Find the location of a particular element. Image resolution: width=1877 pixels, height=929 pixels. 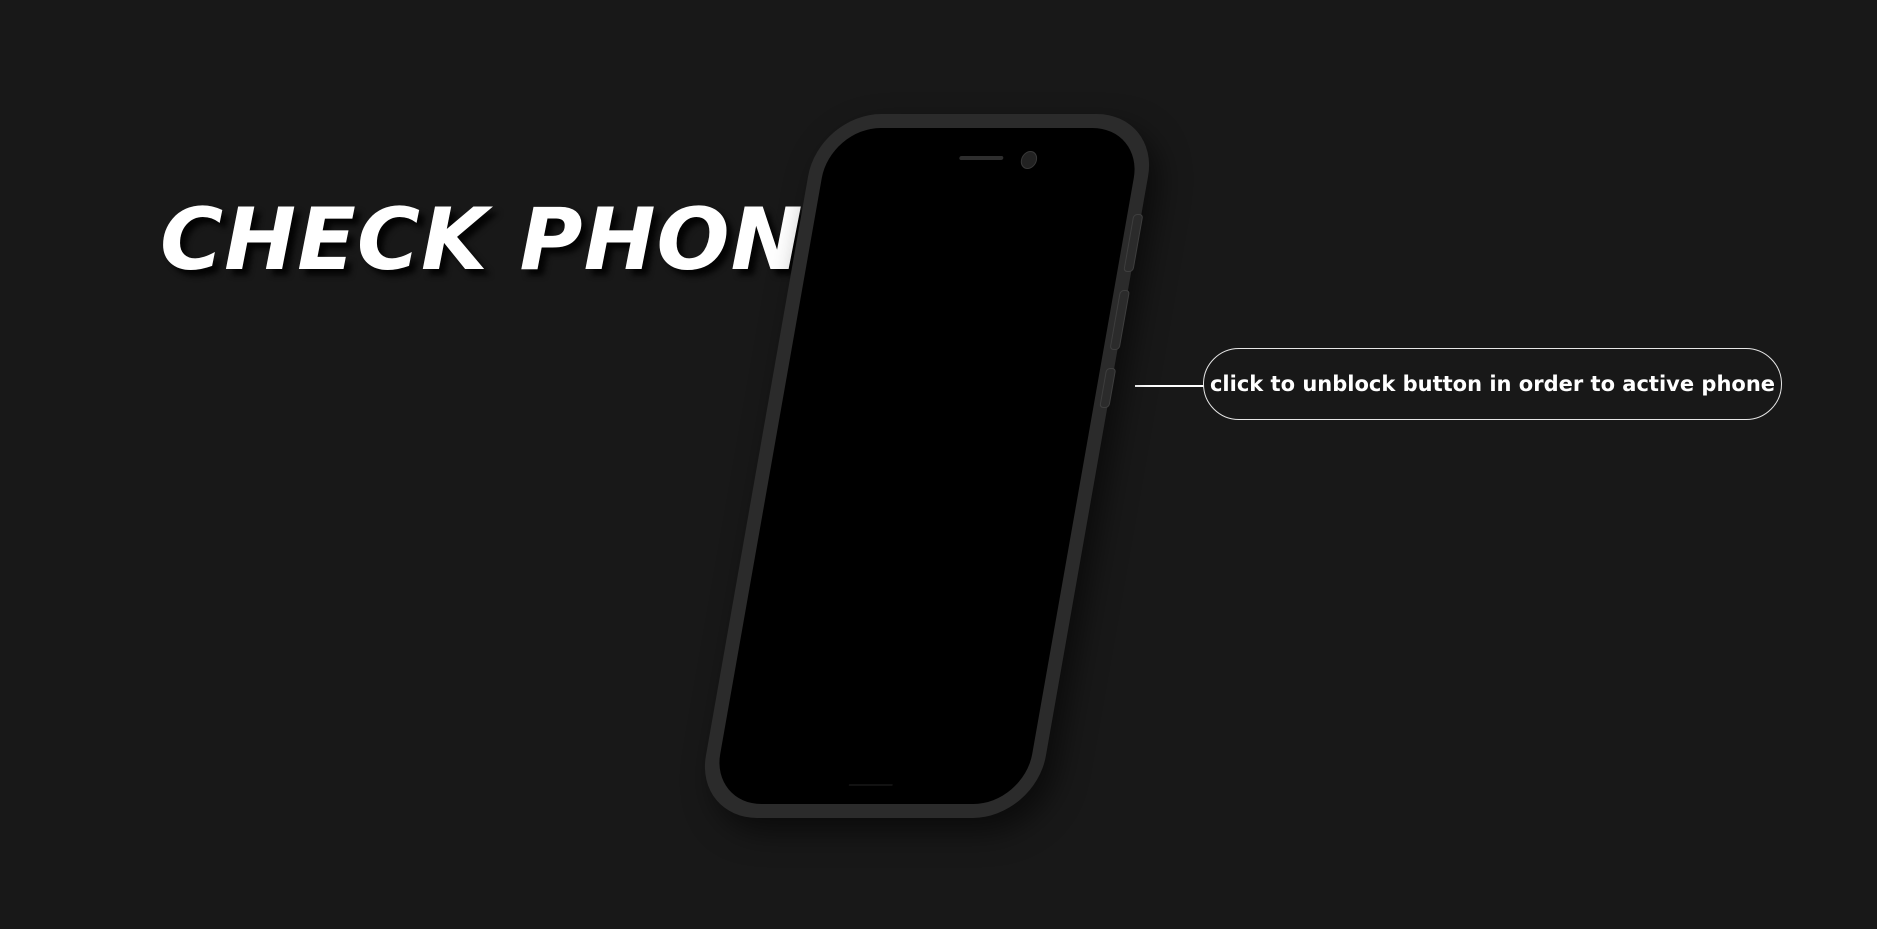

page-title: CHECK PHONE is located at coordinates (512, 240).